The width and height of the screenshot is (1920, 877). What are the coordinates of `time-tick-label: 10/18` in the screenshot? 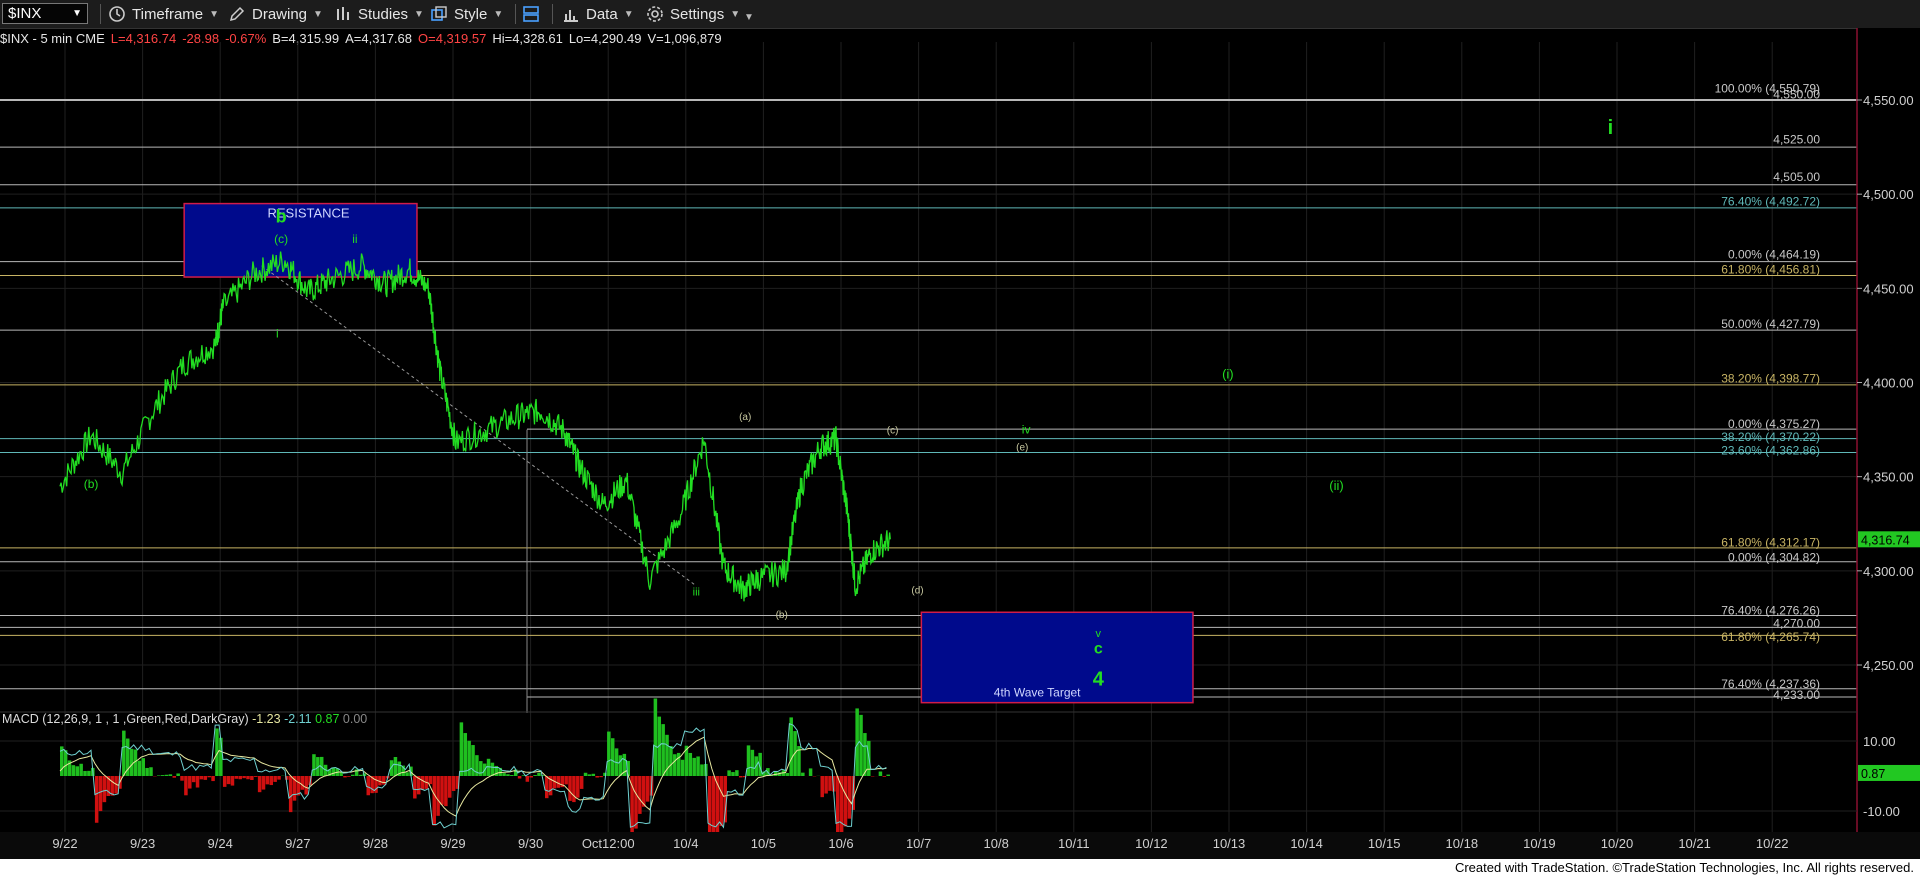 It's located at (1462, 843).